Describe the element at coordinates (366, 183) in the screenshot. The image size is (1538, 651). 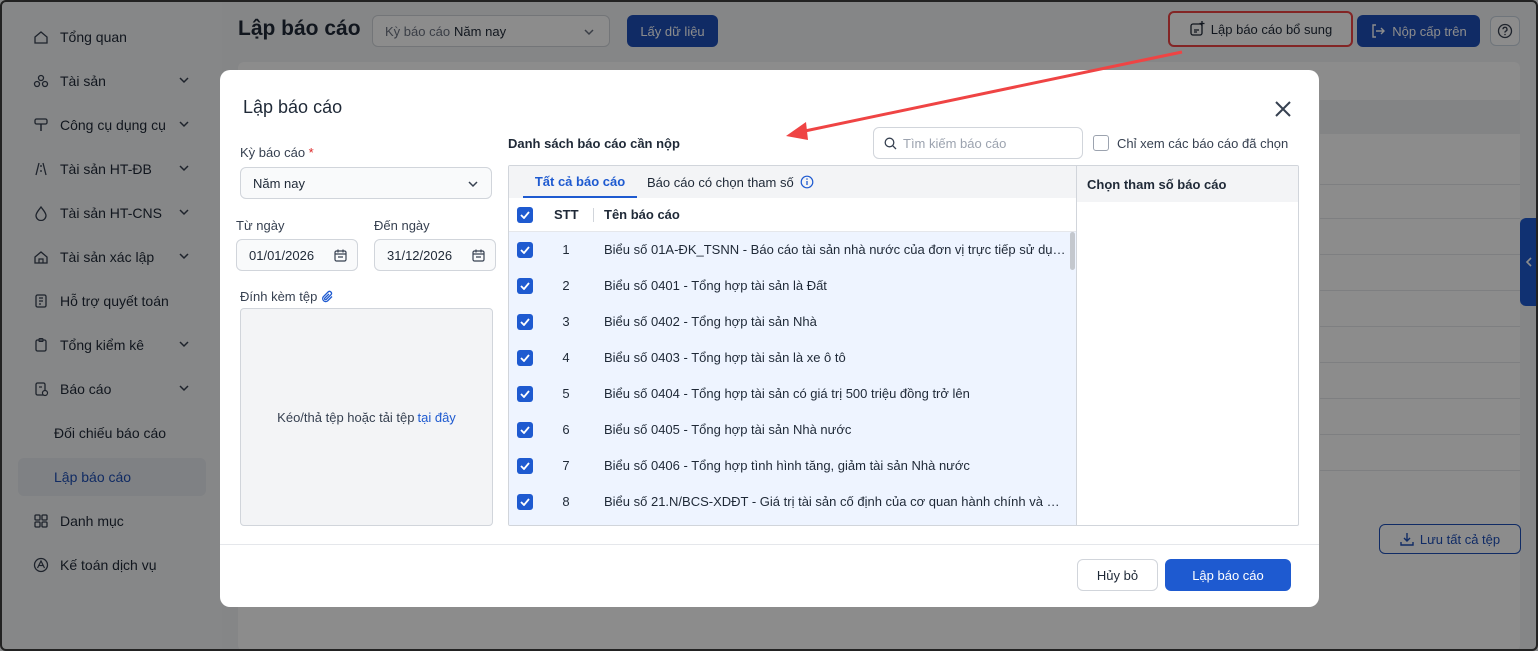
I see `period-dropdown: Năm nay` at that location.